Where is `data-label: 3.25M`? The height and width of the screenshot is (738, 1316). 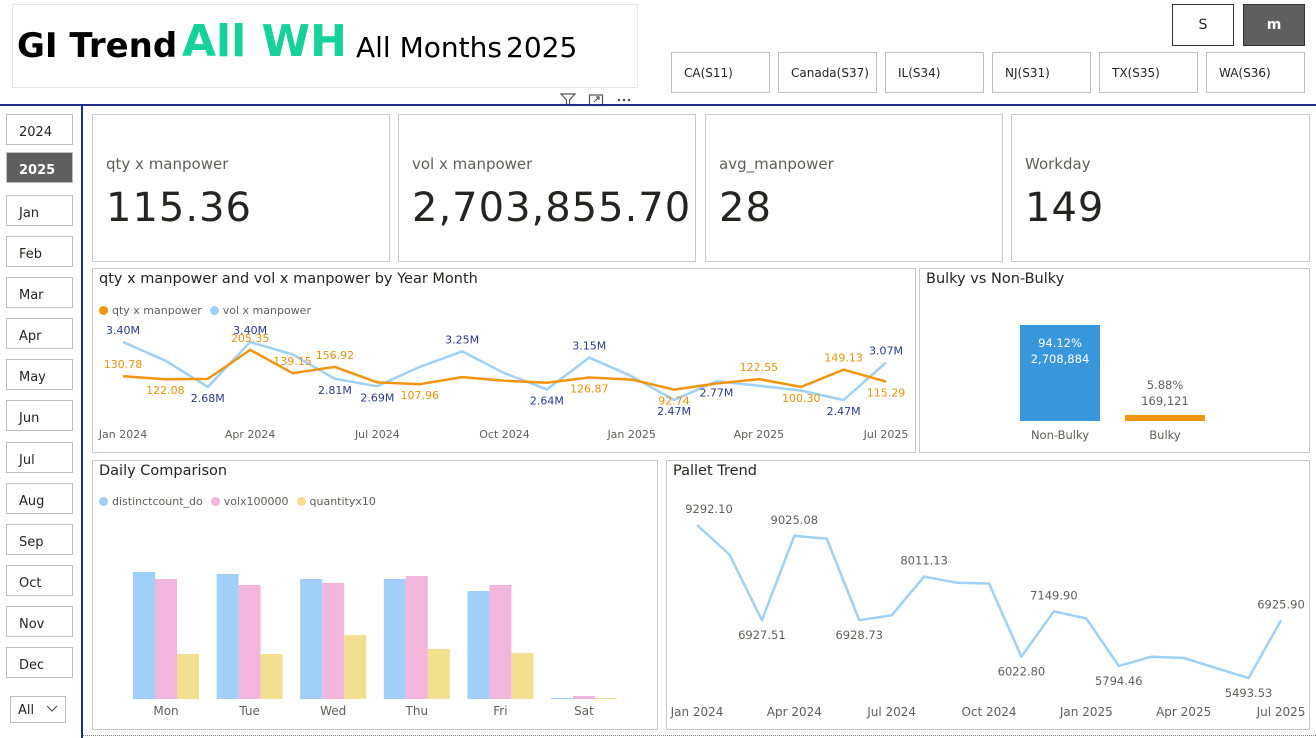 data-label: 3.25M is located at coordinates (462, 339).